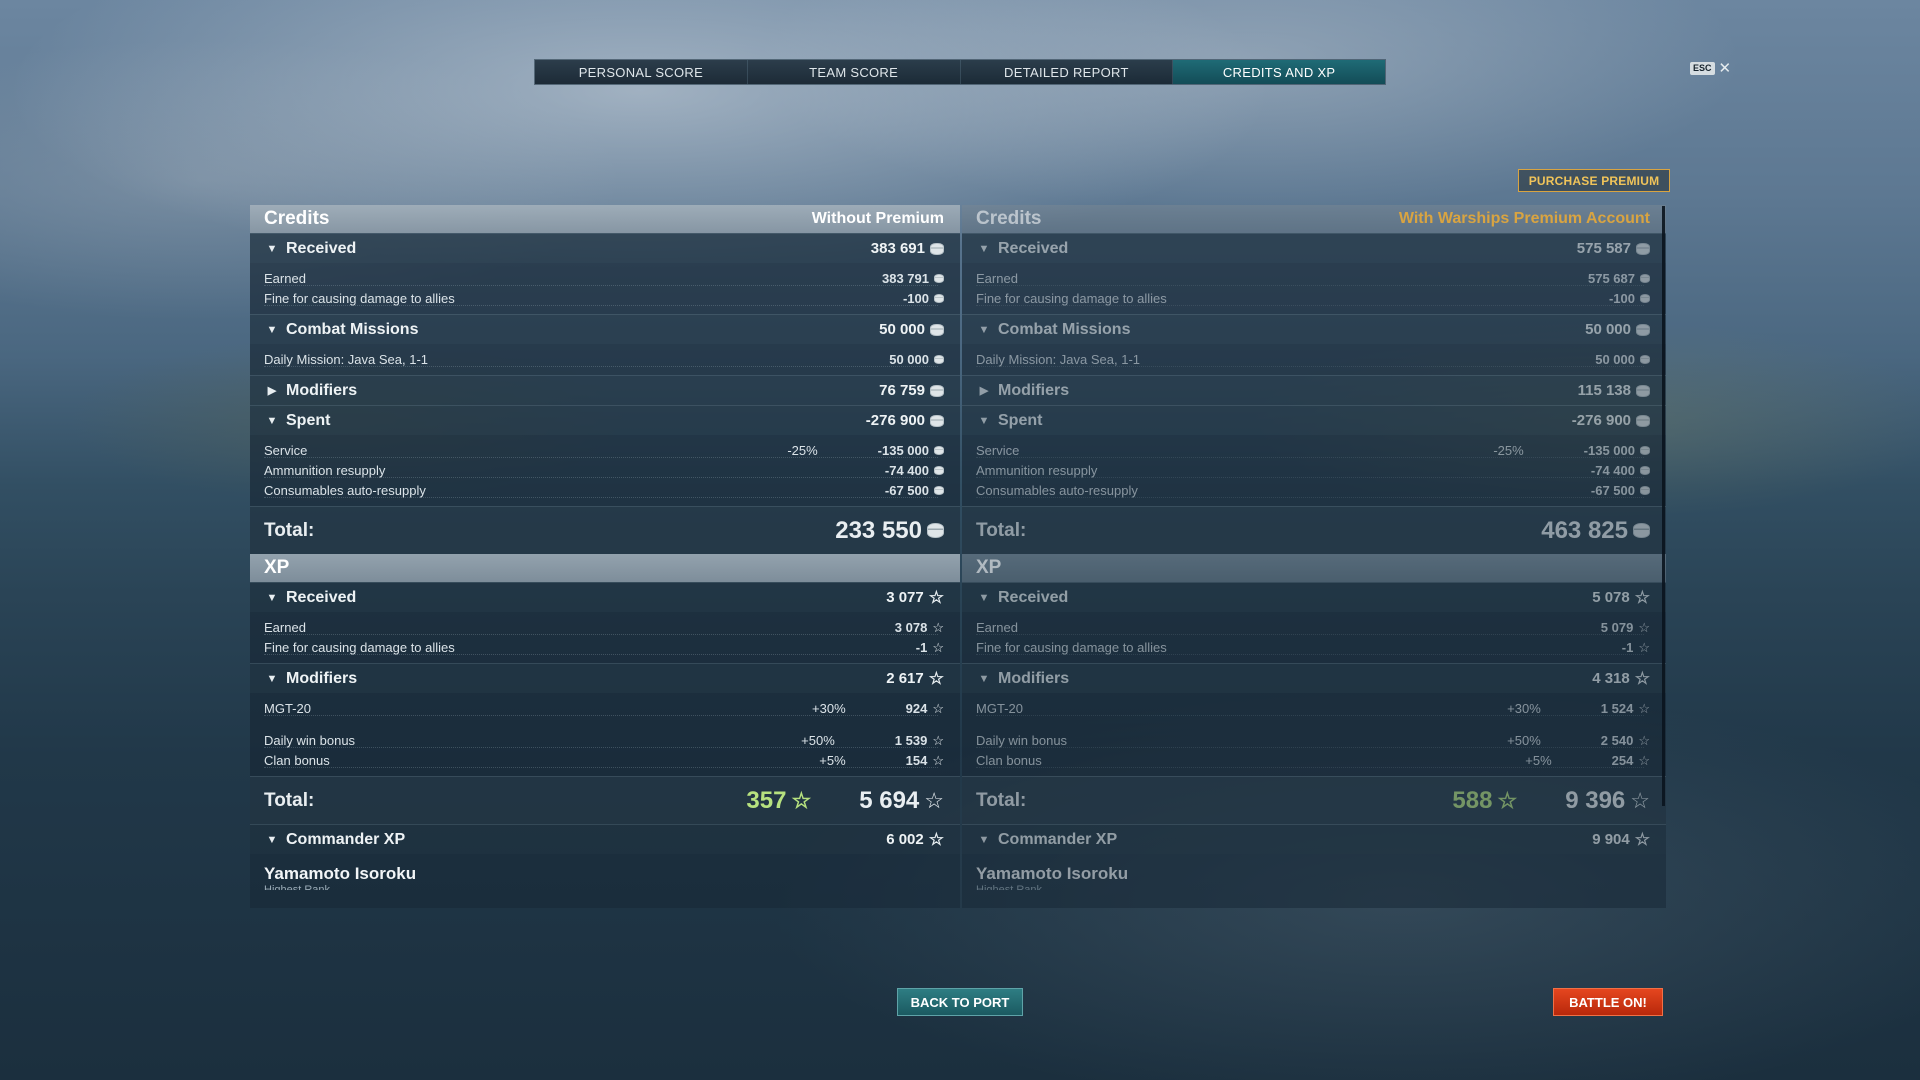 This screenshot has width=1920, height=1080. I want to click on back-to-port-button: BACK TO PORT, so click(960, 1002).